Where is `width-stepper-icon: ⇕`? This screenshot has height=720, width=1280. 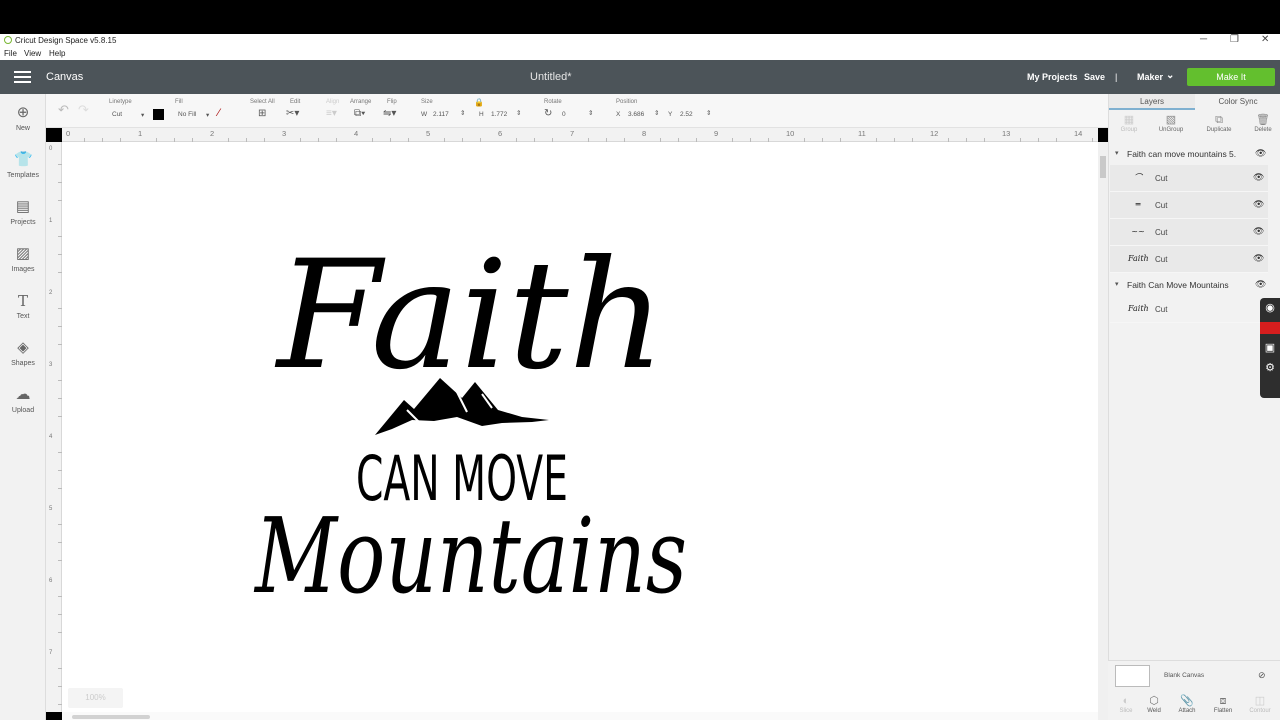 width-stepper-icon: ⇕ is located at coordinates (462, 113).